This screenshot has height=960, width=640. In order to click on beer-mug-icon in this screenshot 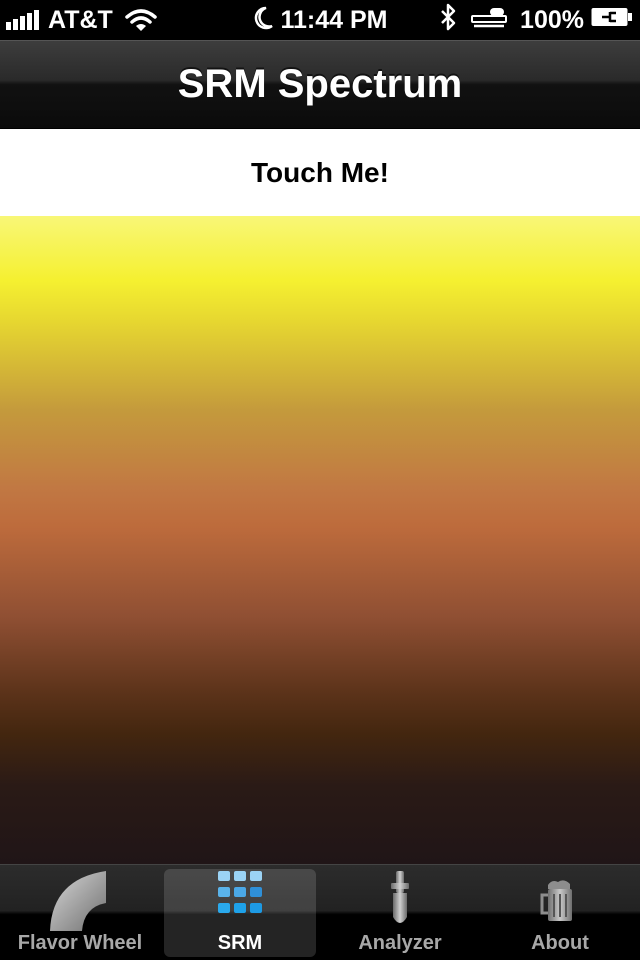, I will do `click(560, 900)`.